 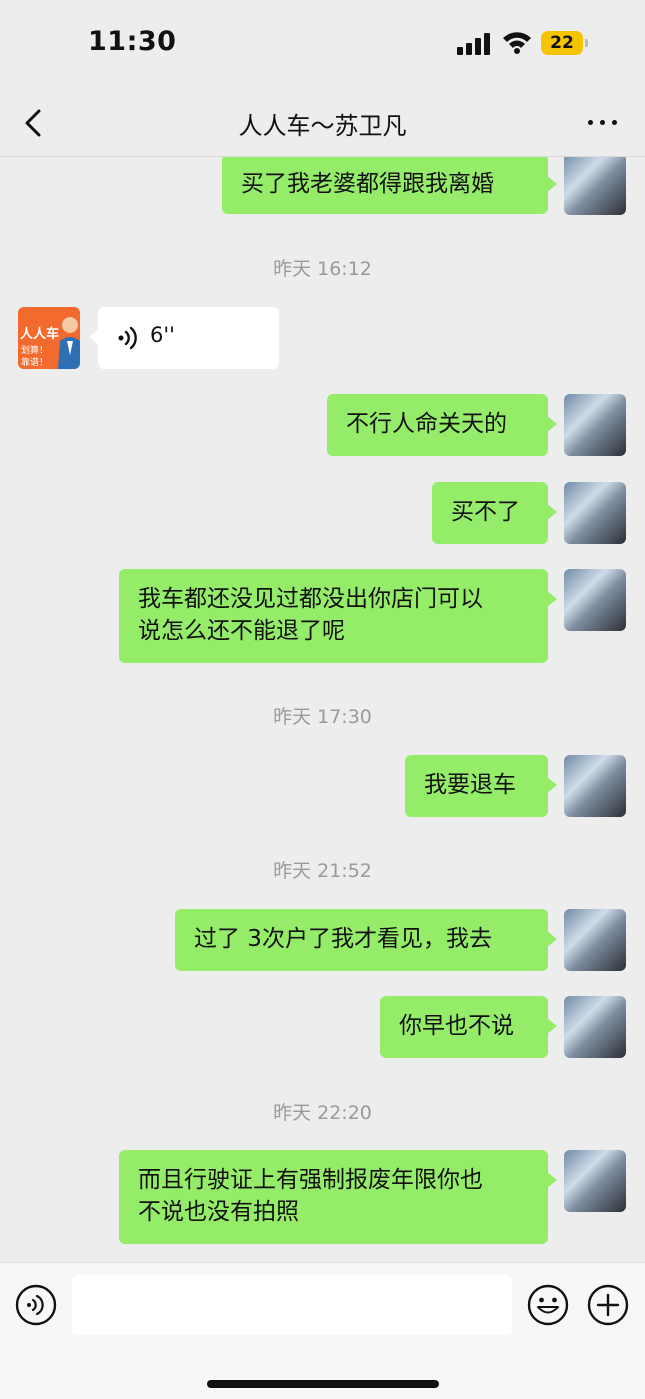 What do you see at coordinates (162, 335) in the screenshot?
I see `voice-duration: 6''` at bounding box center [162, 335].